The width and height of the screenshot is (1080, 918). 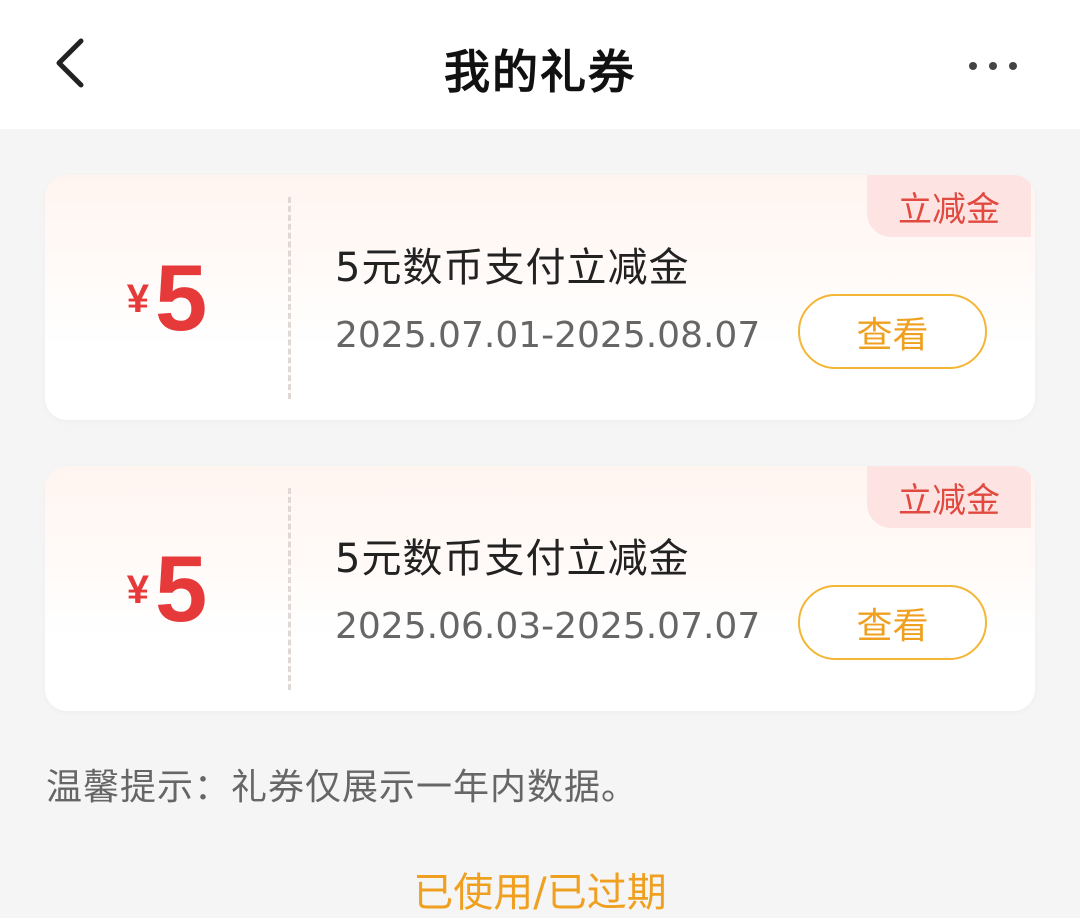 I want to click on more-horizontal-icon, so click(x=973, y=66).